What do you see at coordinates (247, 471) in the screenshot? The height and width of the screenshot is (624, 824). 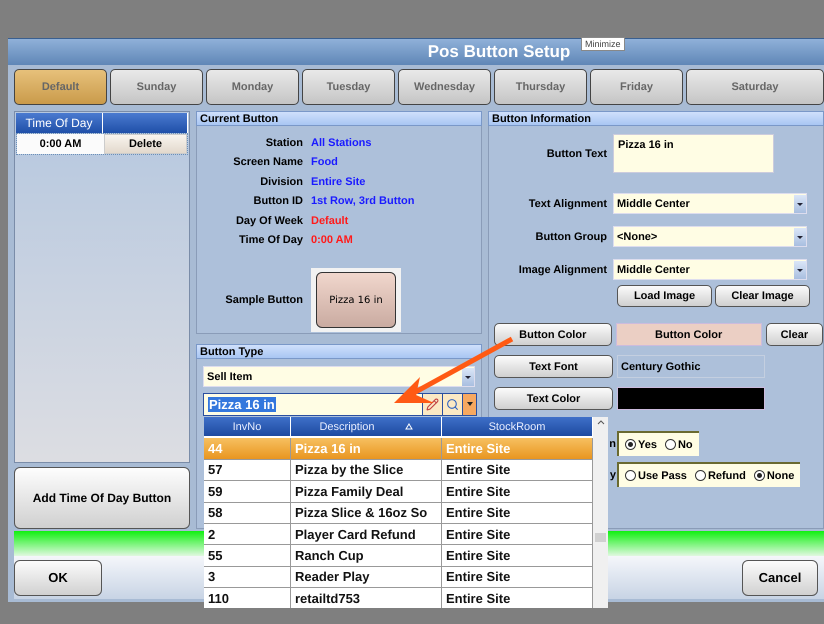 I see `list-cell: 57` at bounding box center [247, 471].